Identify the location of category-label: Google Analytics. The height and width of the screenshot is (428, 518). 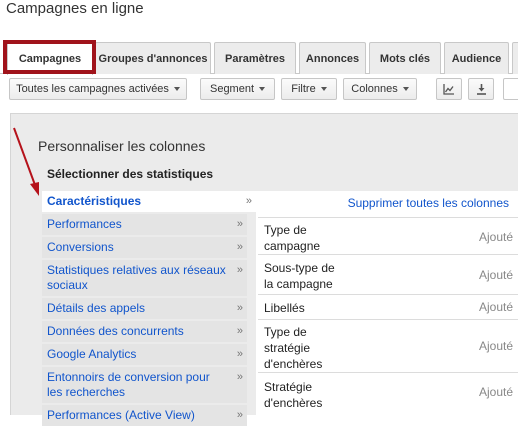
(92, 354).